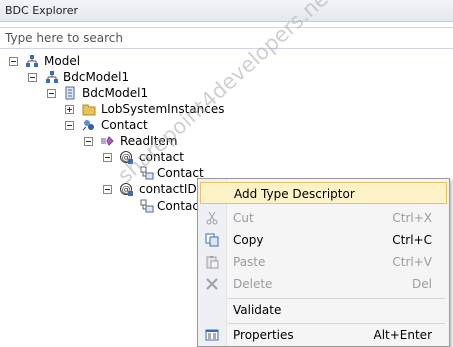  Describe the element at coordinates (249, 262) in the screenshot. I see `menu-item-label: Paste` at that location.